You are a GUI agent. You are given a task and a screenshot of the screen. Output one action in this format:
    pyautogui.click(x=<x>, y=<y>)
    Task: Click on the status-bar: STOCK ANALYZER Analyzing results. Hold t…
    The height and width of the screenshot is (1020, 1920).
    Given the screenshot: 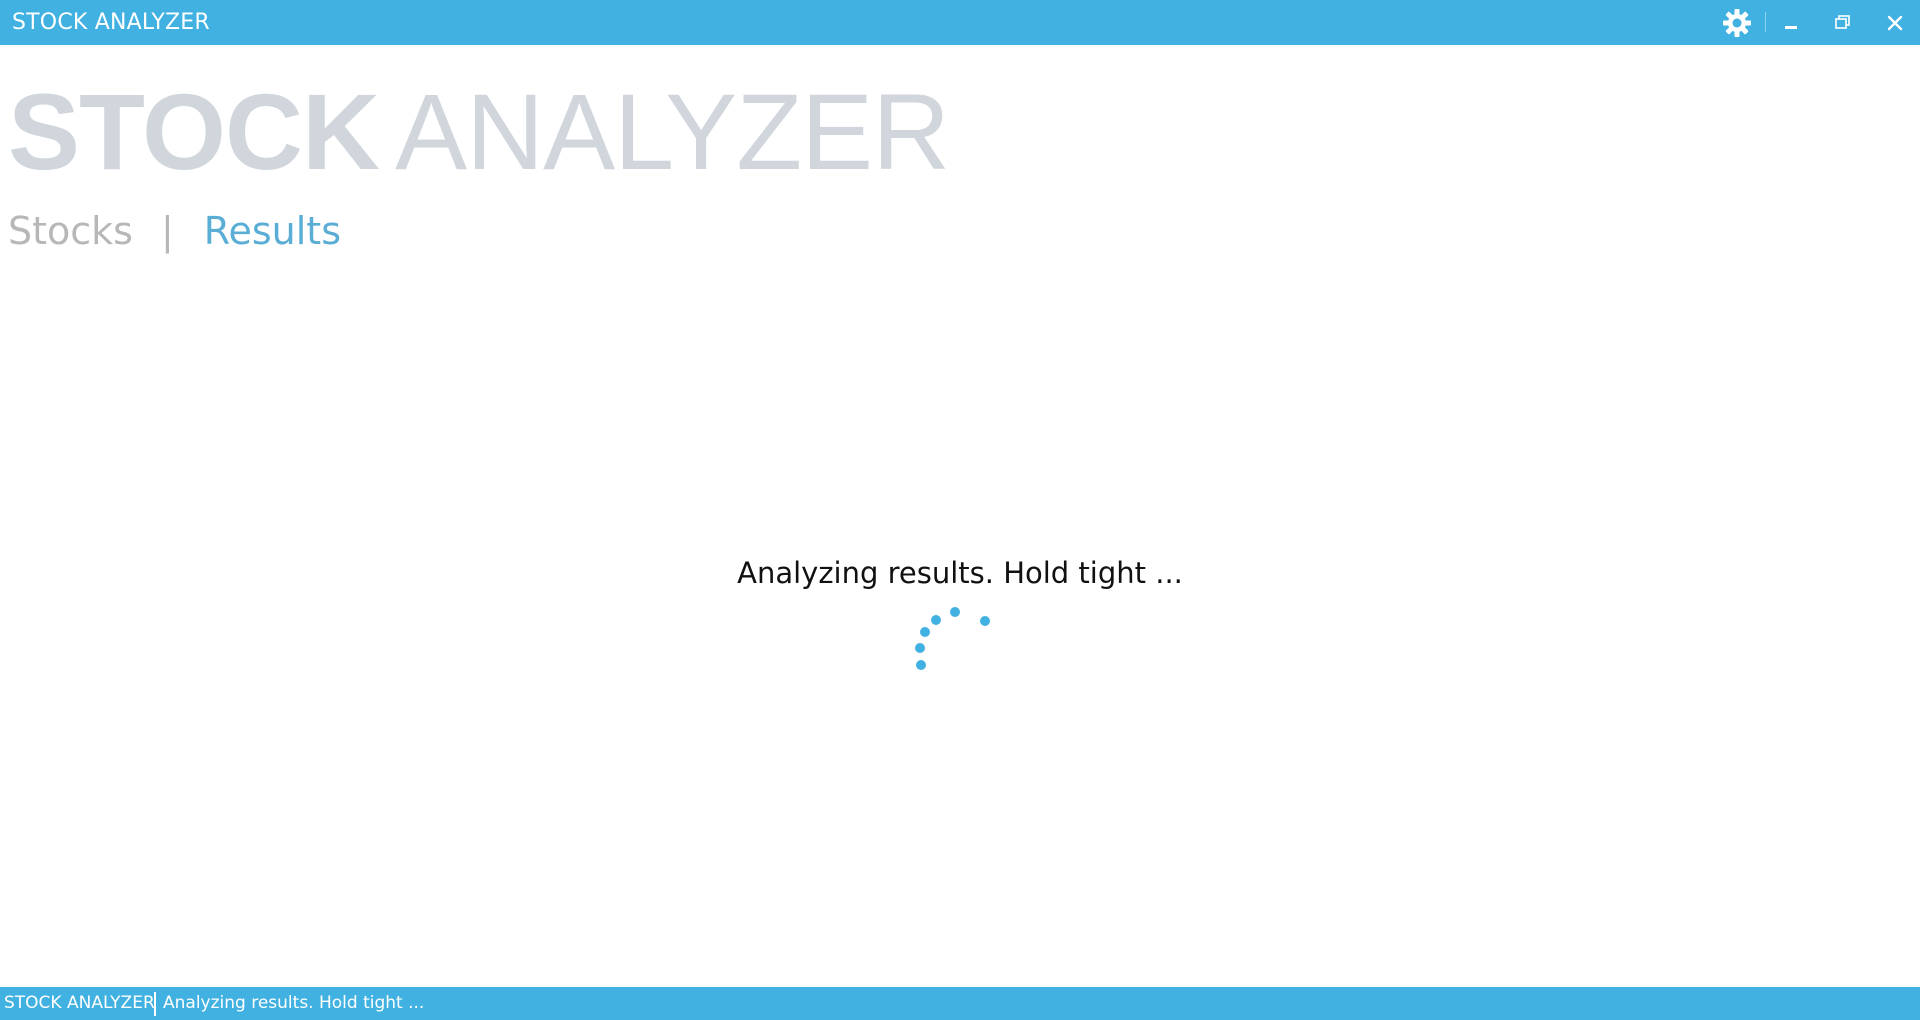 What is the action you would take?
    pyautogui.click(x=960, y=1003)
    